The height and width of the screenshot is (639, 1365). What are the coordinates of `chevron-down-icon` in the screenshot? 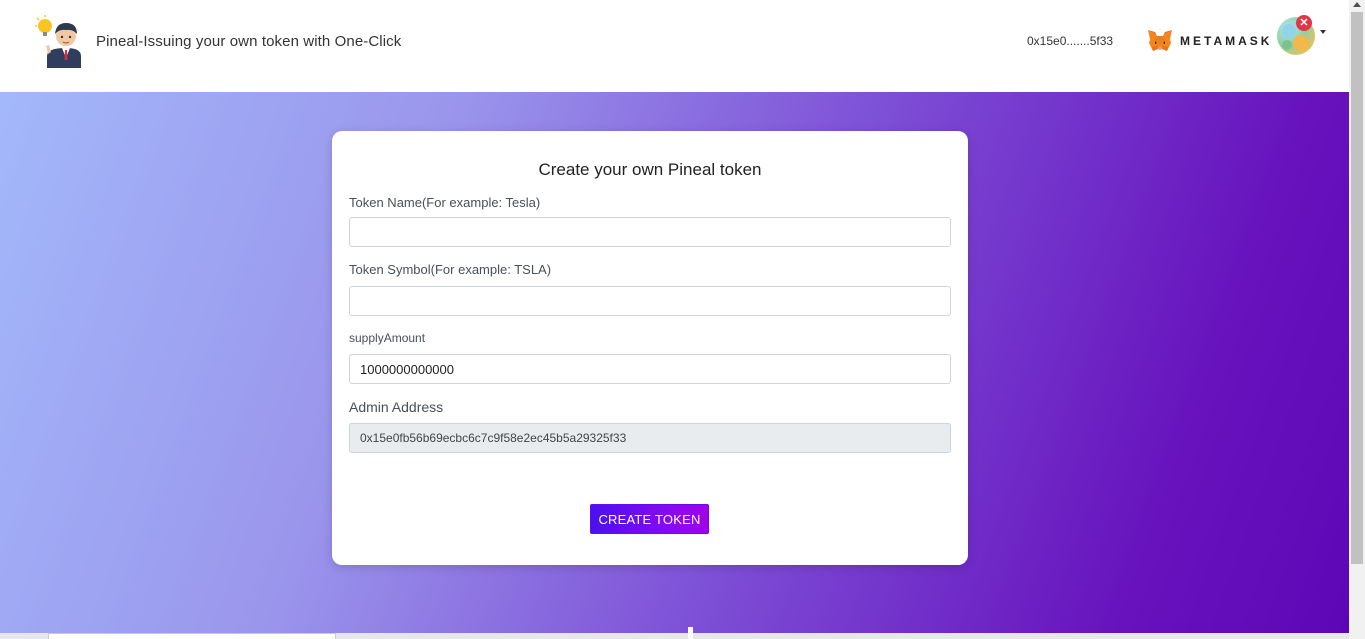 It's located at (1323, 32).